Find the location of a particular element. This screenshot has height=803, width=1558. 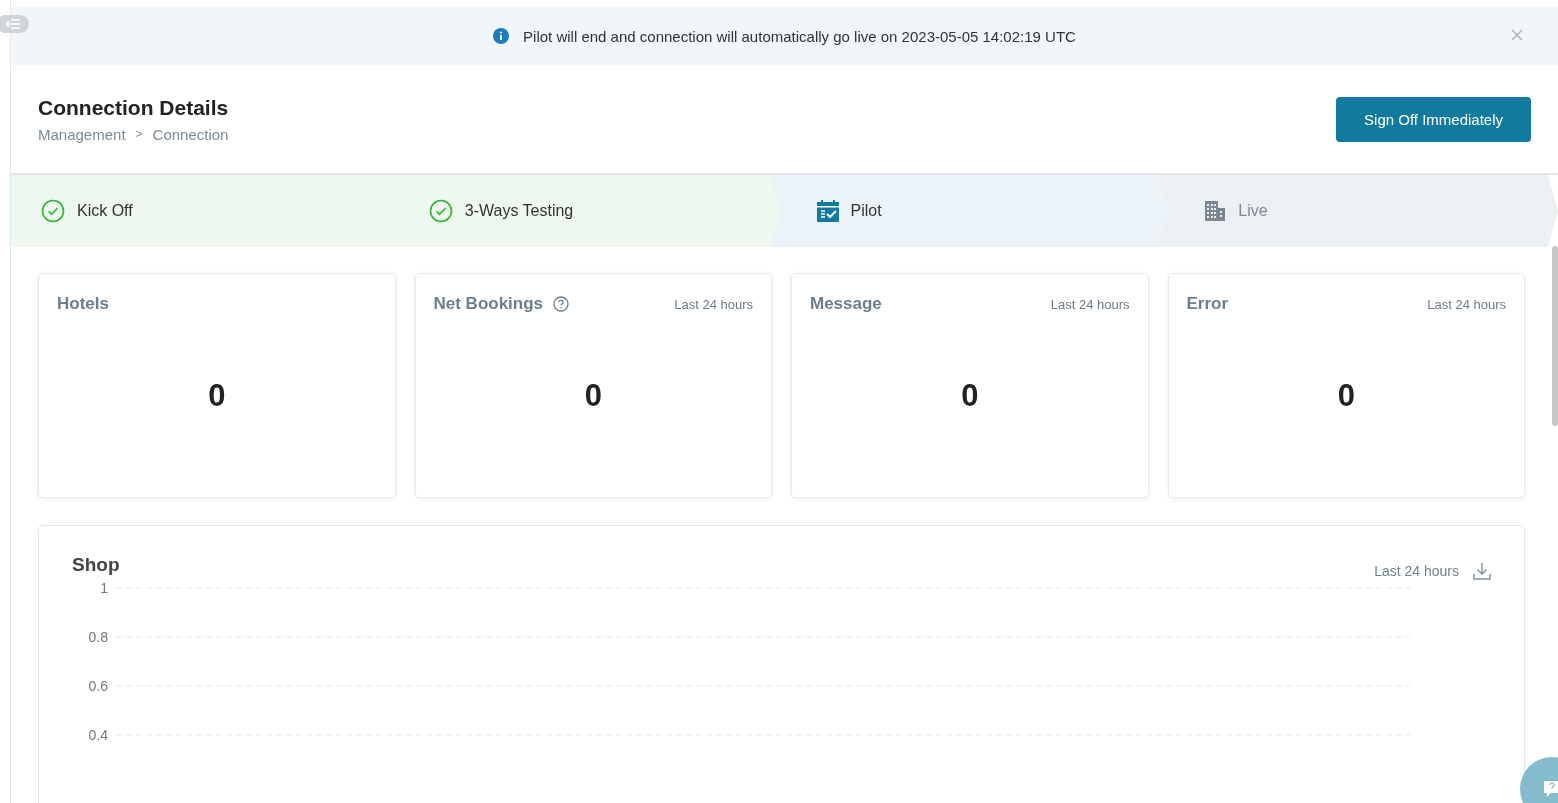

collapse-menu-button is located at coordinates (14, 24).